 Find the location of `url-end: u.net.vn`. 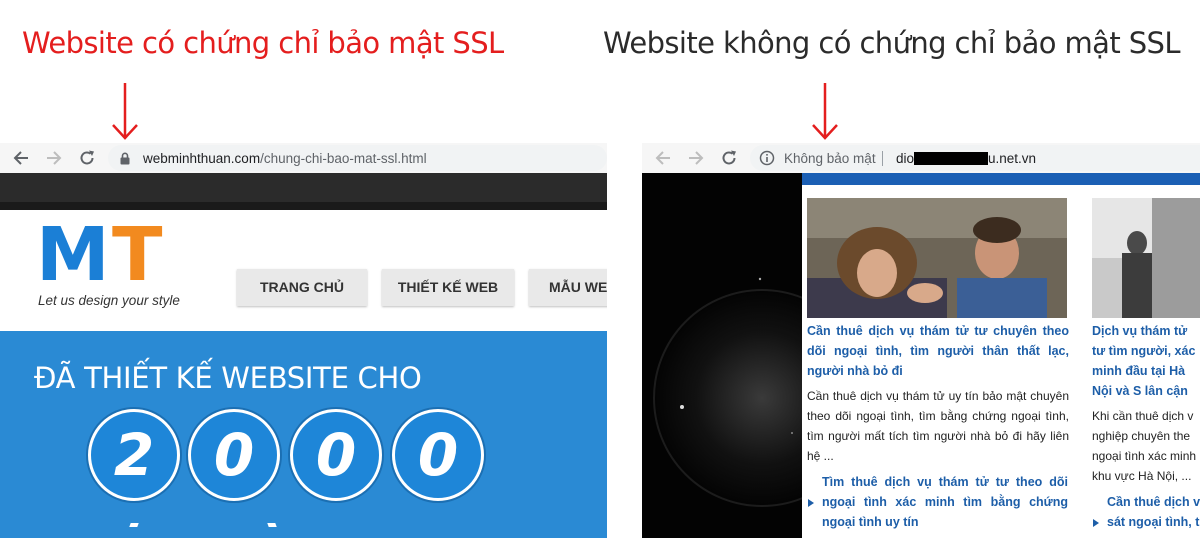

url-end: u.net.vn is located at coordinates (1012, 158).